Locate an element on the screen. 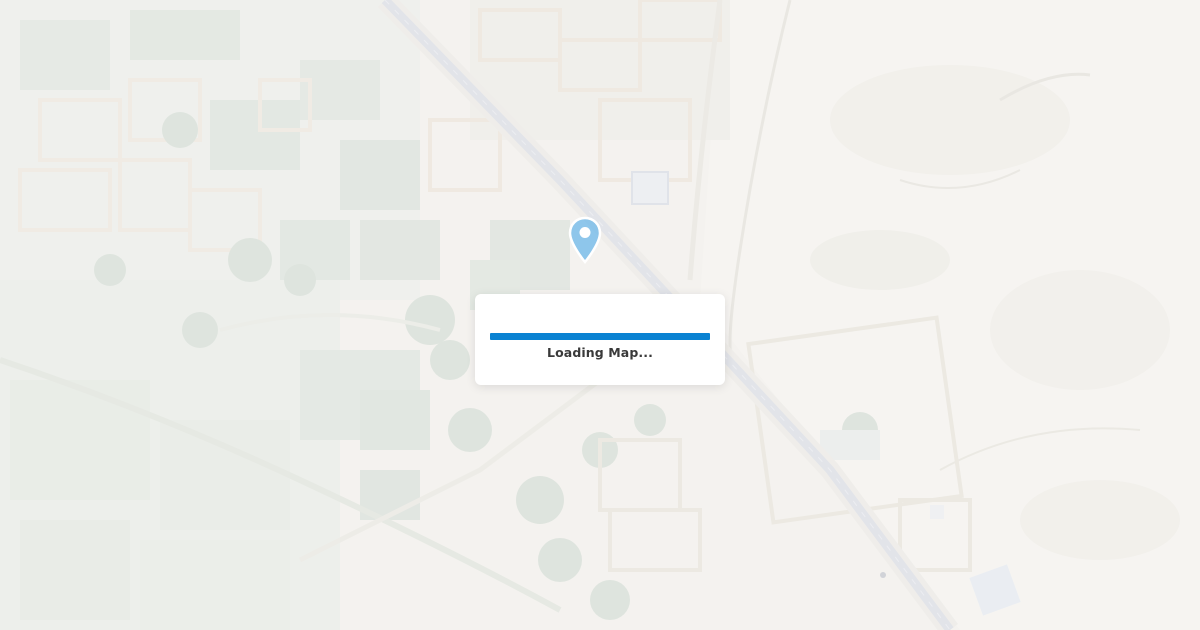 The image size is (1200, 630). loading-progress-fill is located at coordinates (600, 336).